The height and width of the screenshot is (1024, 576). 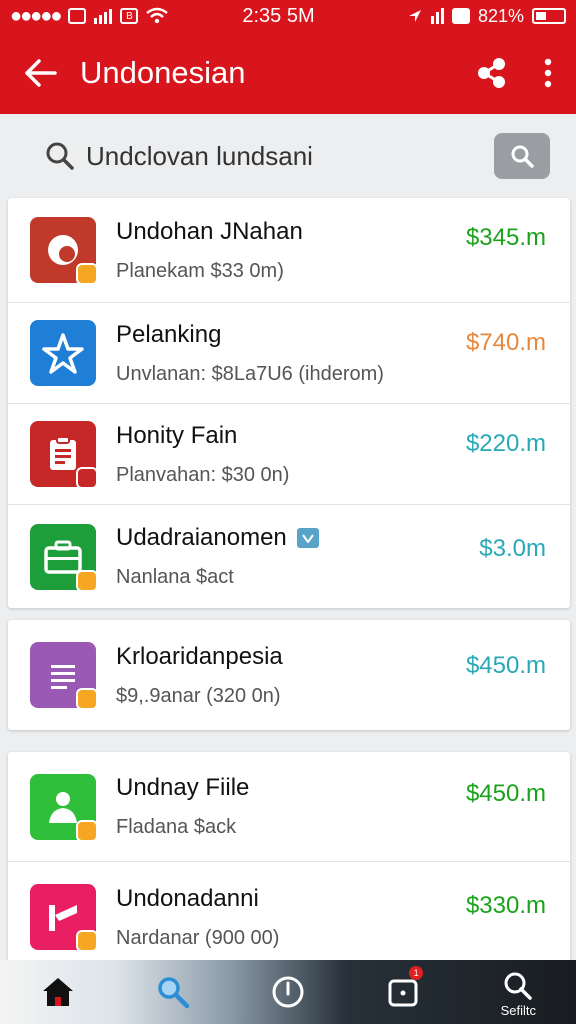 I want to click on battery-percent: 821%, so click(x=500, y=15).